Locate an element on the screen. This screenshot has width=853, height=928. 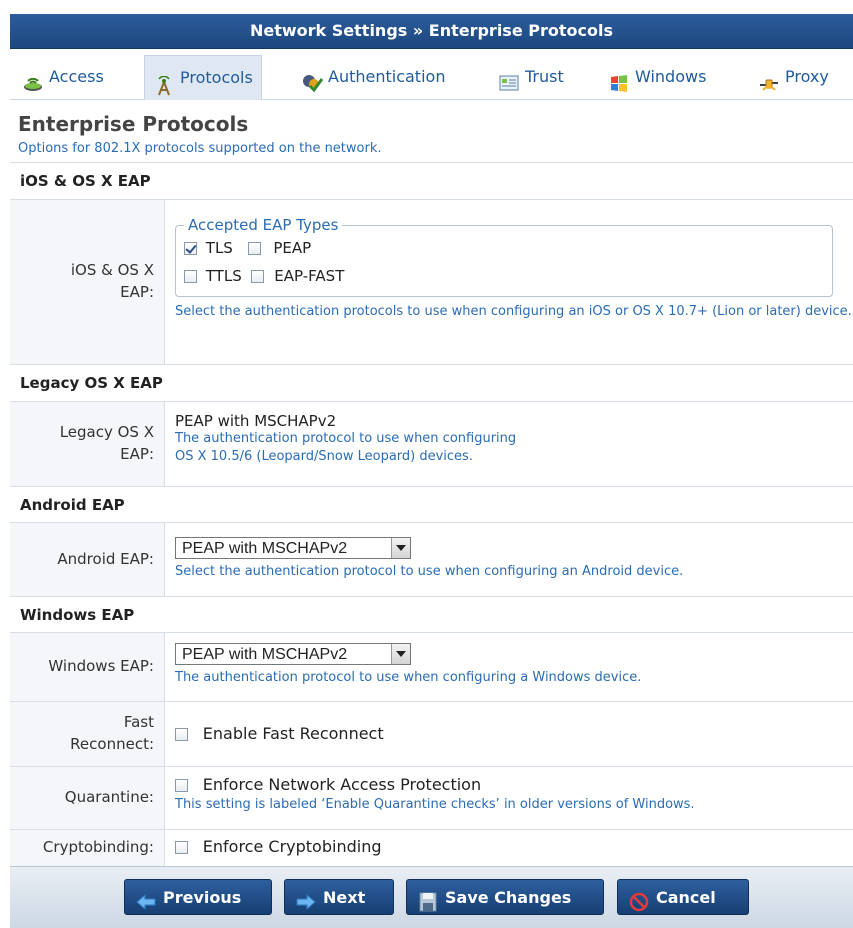
cryptobinding-checkbox is located at coordinates (181, 847).